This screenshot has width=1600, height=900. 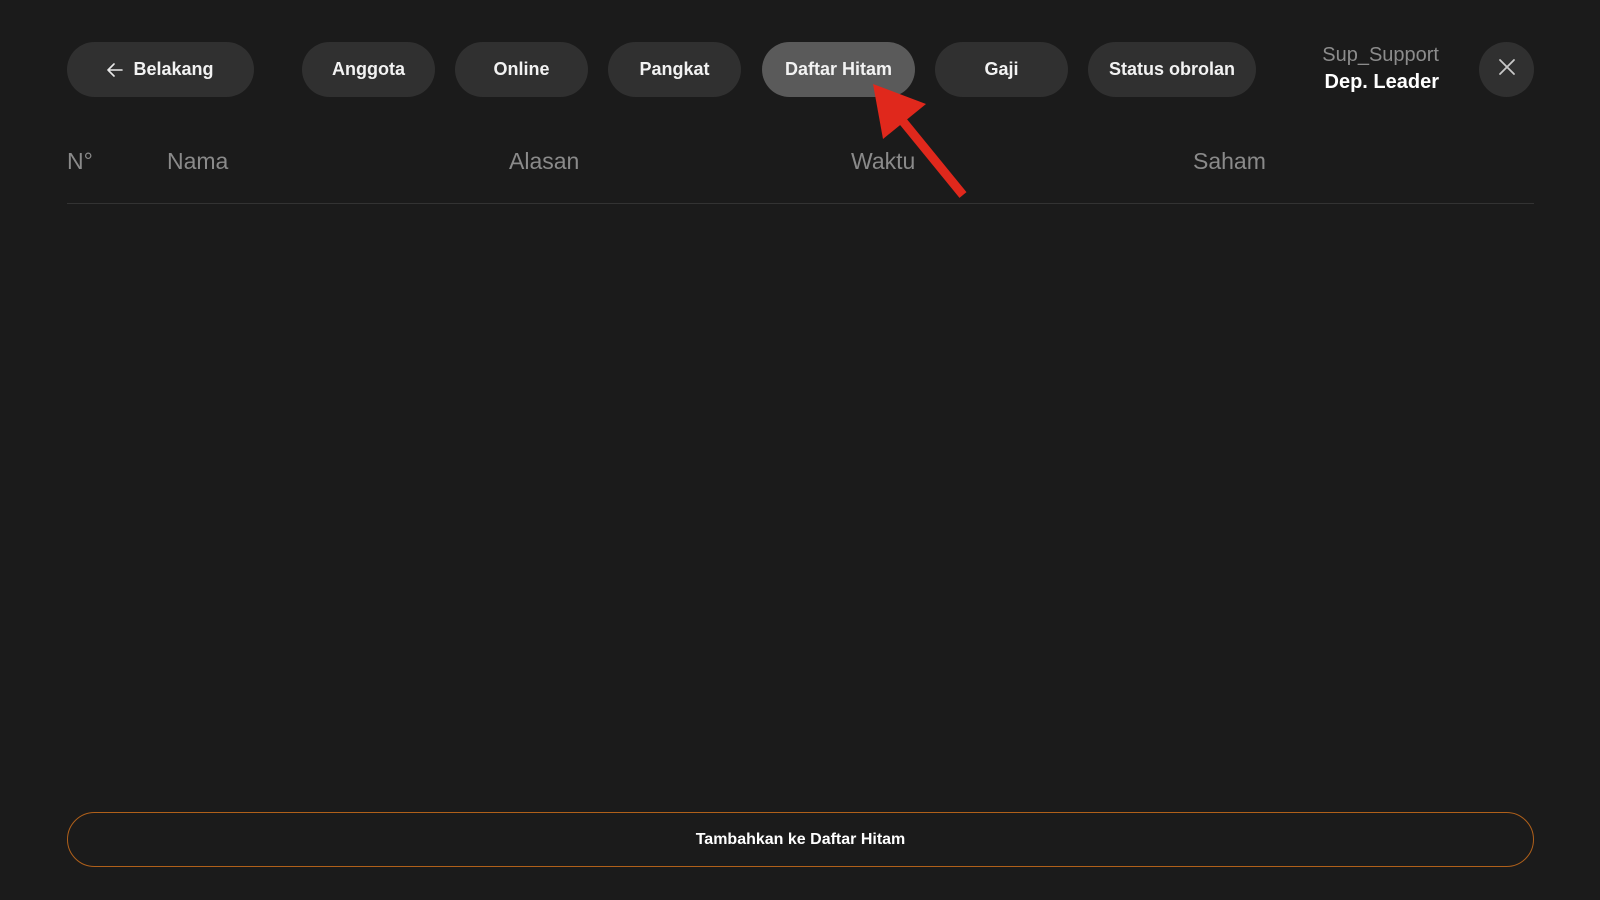 What do you see at coordinates (80, 161) in the screenshot?
I see `column-header-number: N°` at bounding box center [80, 161].